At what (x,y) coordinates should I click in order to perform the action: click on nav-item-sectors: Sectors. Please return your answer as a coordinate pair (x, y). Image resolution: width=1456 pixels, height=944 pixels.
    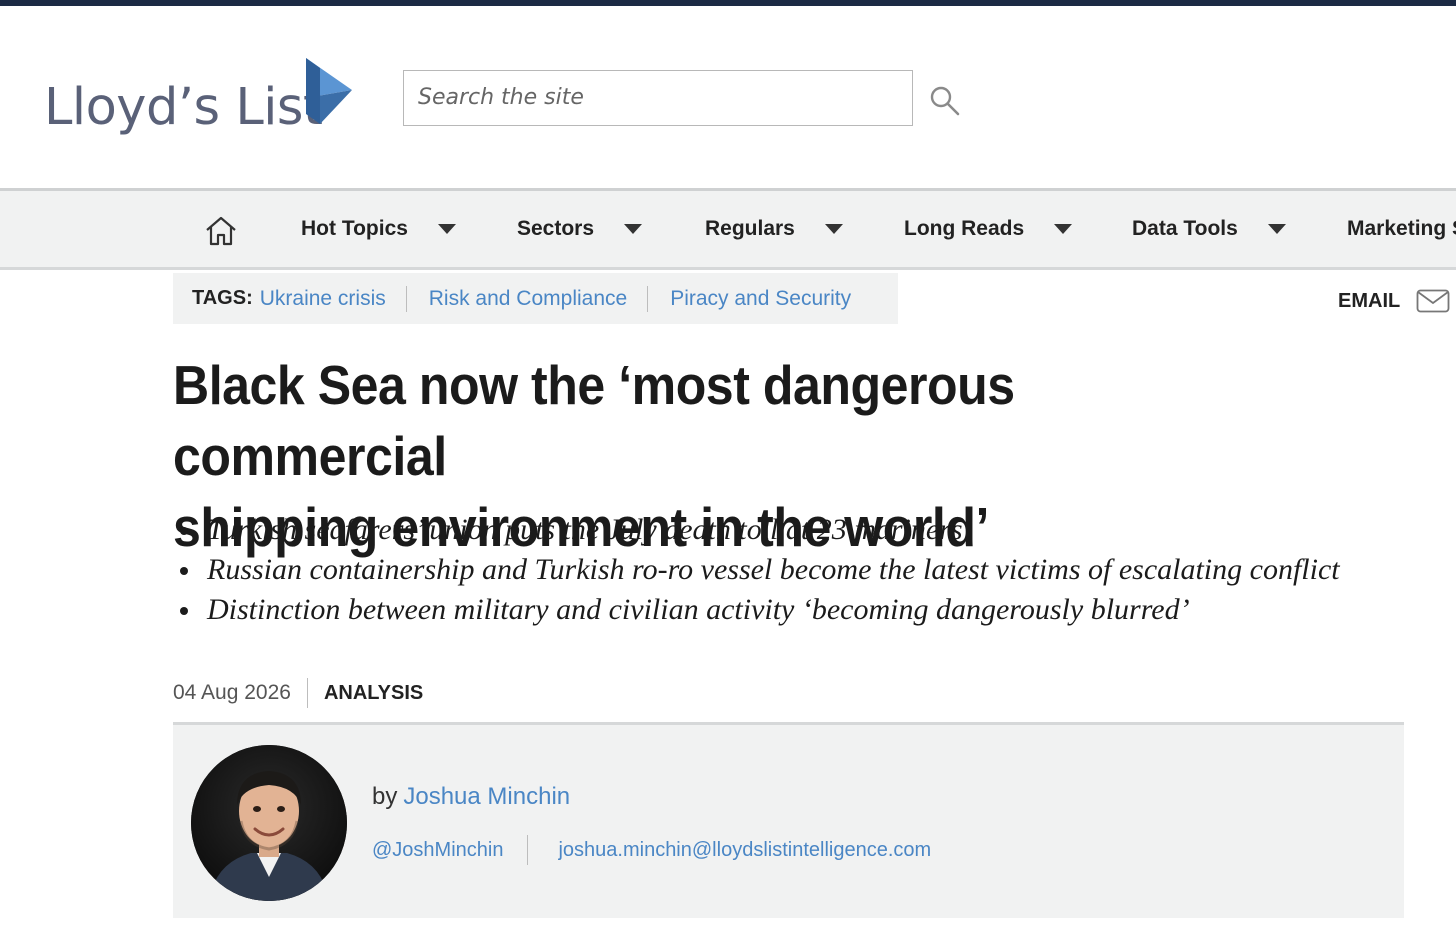
    Looking at the image, I should click on (580, 229).